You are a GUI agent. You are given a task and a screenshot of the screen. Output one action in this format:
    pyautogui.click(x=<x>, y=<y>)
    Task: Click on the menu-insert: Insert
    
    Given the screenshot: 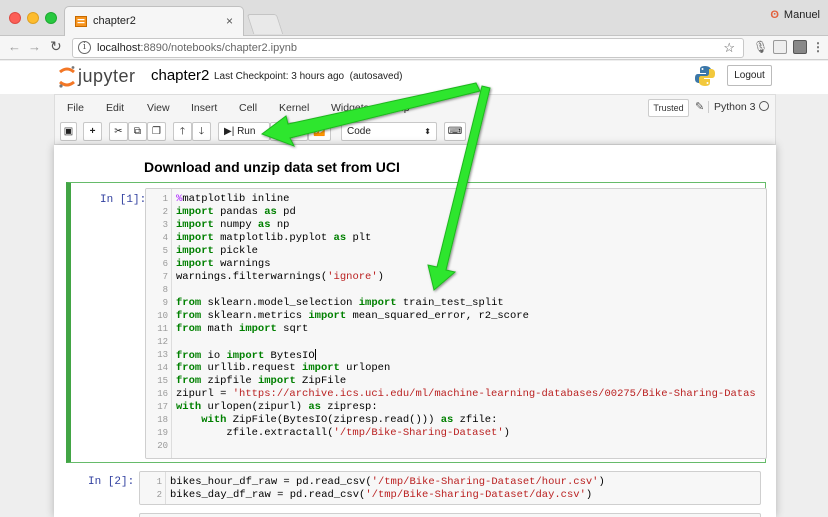 What is the action you would take?
    pyautogui.click(x=204, y=108)
    